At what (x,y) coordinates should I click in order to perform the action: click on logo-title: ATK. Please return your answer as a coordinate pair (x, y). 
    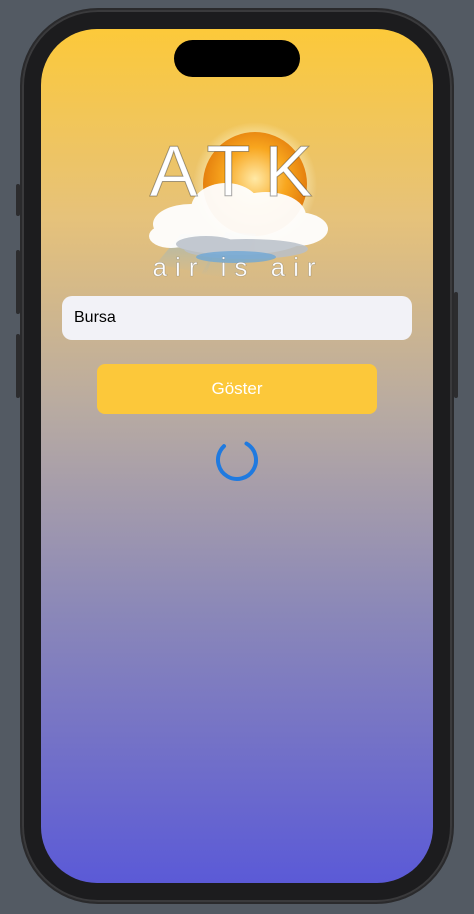
    Looking at the image, I should click on (238, 172).